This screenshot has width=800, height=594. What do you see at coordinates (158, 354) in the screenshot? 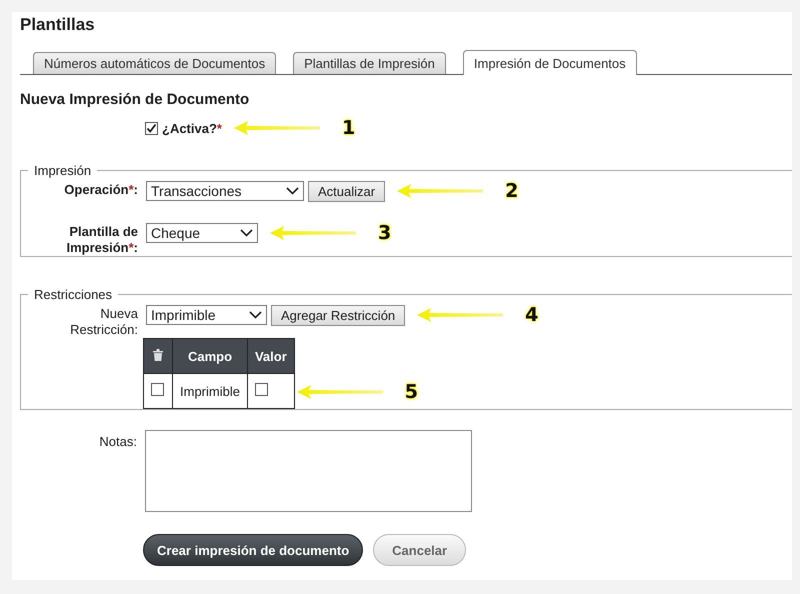
I see `trash-icon` at bounding box center [158, 354].